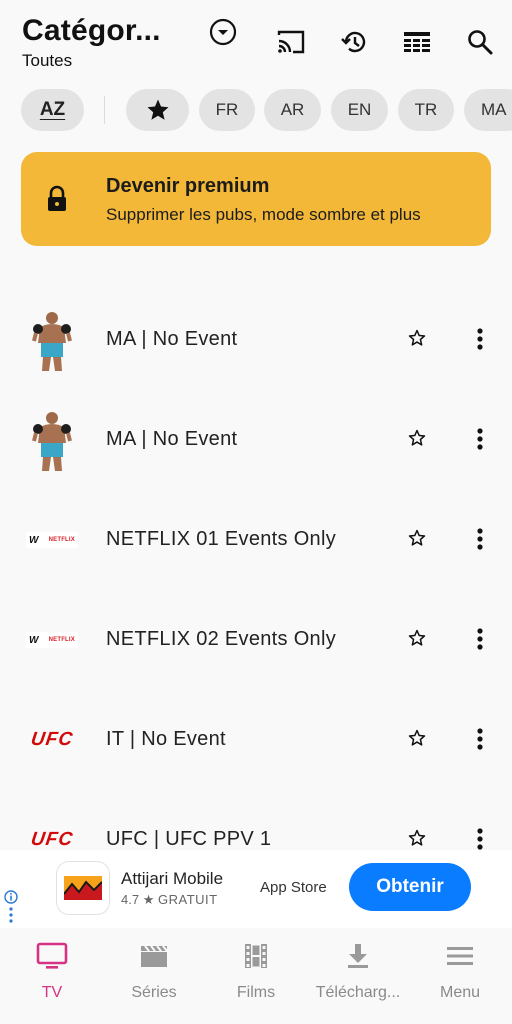  Describe the element at coordinates (223, 32) in the screenshot. I see `dropdown-chevron-icon` at that location.